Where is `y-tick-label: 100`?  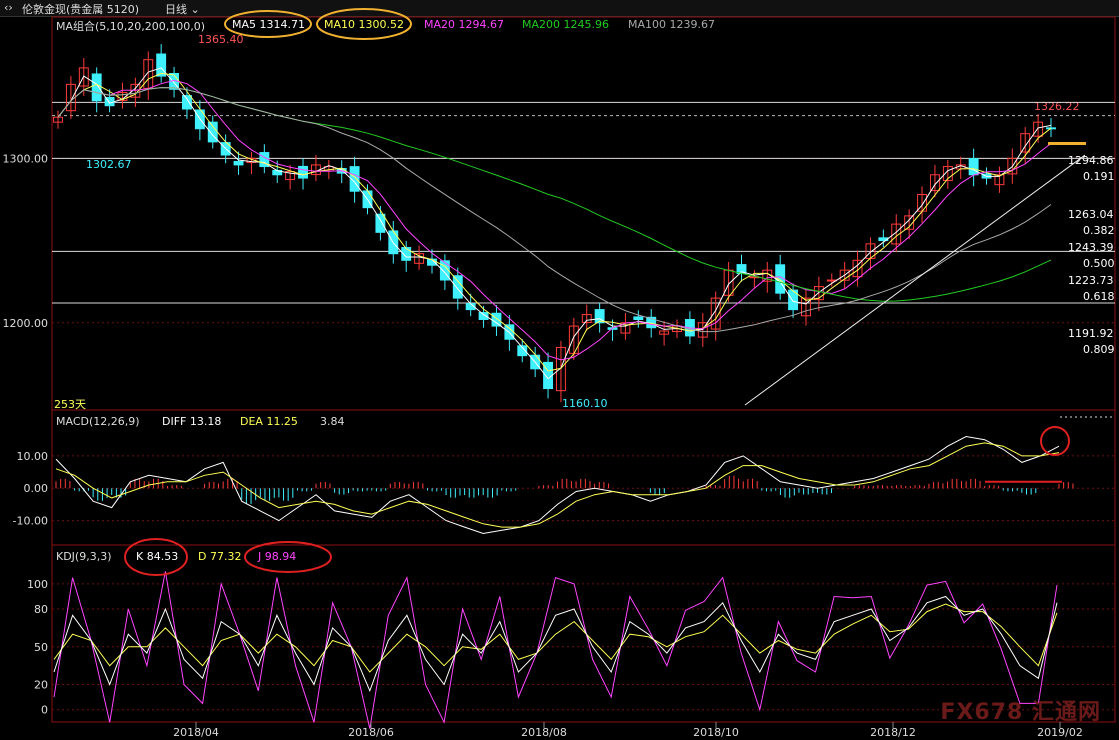
y-tick-label: 100 is located at coordinates (37, 584).